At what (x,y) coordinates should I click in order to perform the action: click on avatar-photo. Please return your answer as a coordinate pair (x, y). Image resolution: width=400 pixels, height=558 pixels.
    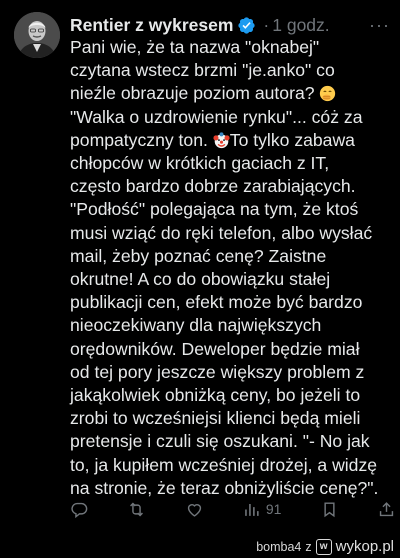
    Looking at the image, I should click on (37, 35).